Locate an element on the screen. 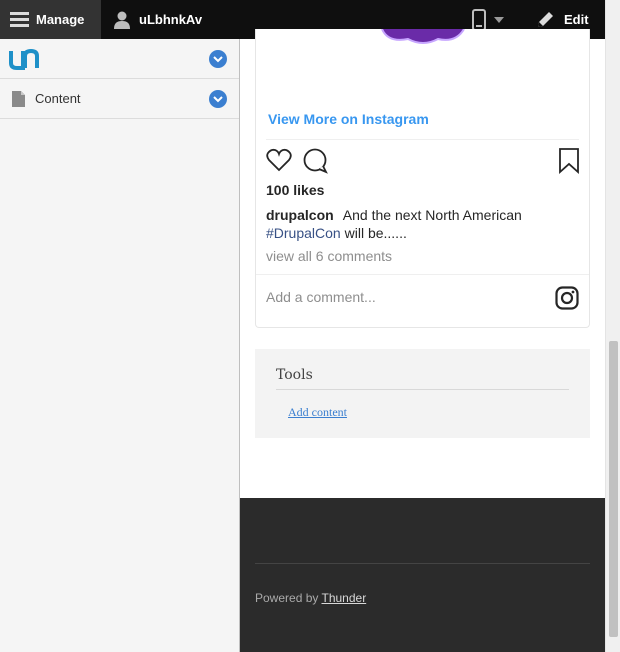 The height and width of the screenshot is (652, 620). powered-by: Powered by Thunder is located at coordinates (310, 598).